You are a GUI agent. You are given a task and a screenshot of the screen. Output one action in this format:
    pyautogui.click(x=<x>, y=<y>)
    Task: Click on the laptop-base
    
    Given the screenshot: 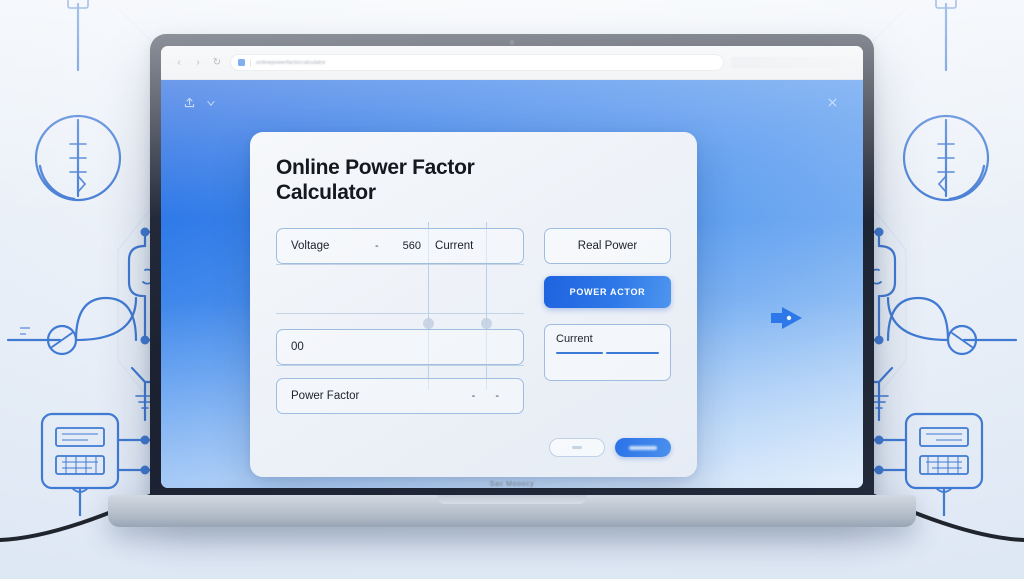 What is the action you would take?
    pyautogui.click(x=512, y=511)
    